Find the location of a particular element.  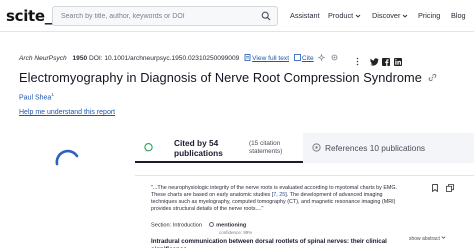

author-name: Paul Shea is located at coordinates (35, 98).